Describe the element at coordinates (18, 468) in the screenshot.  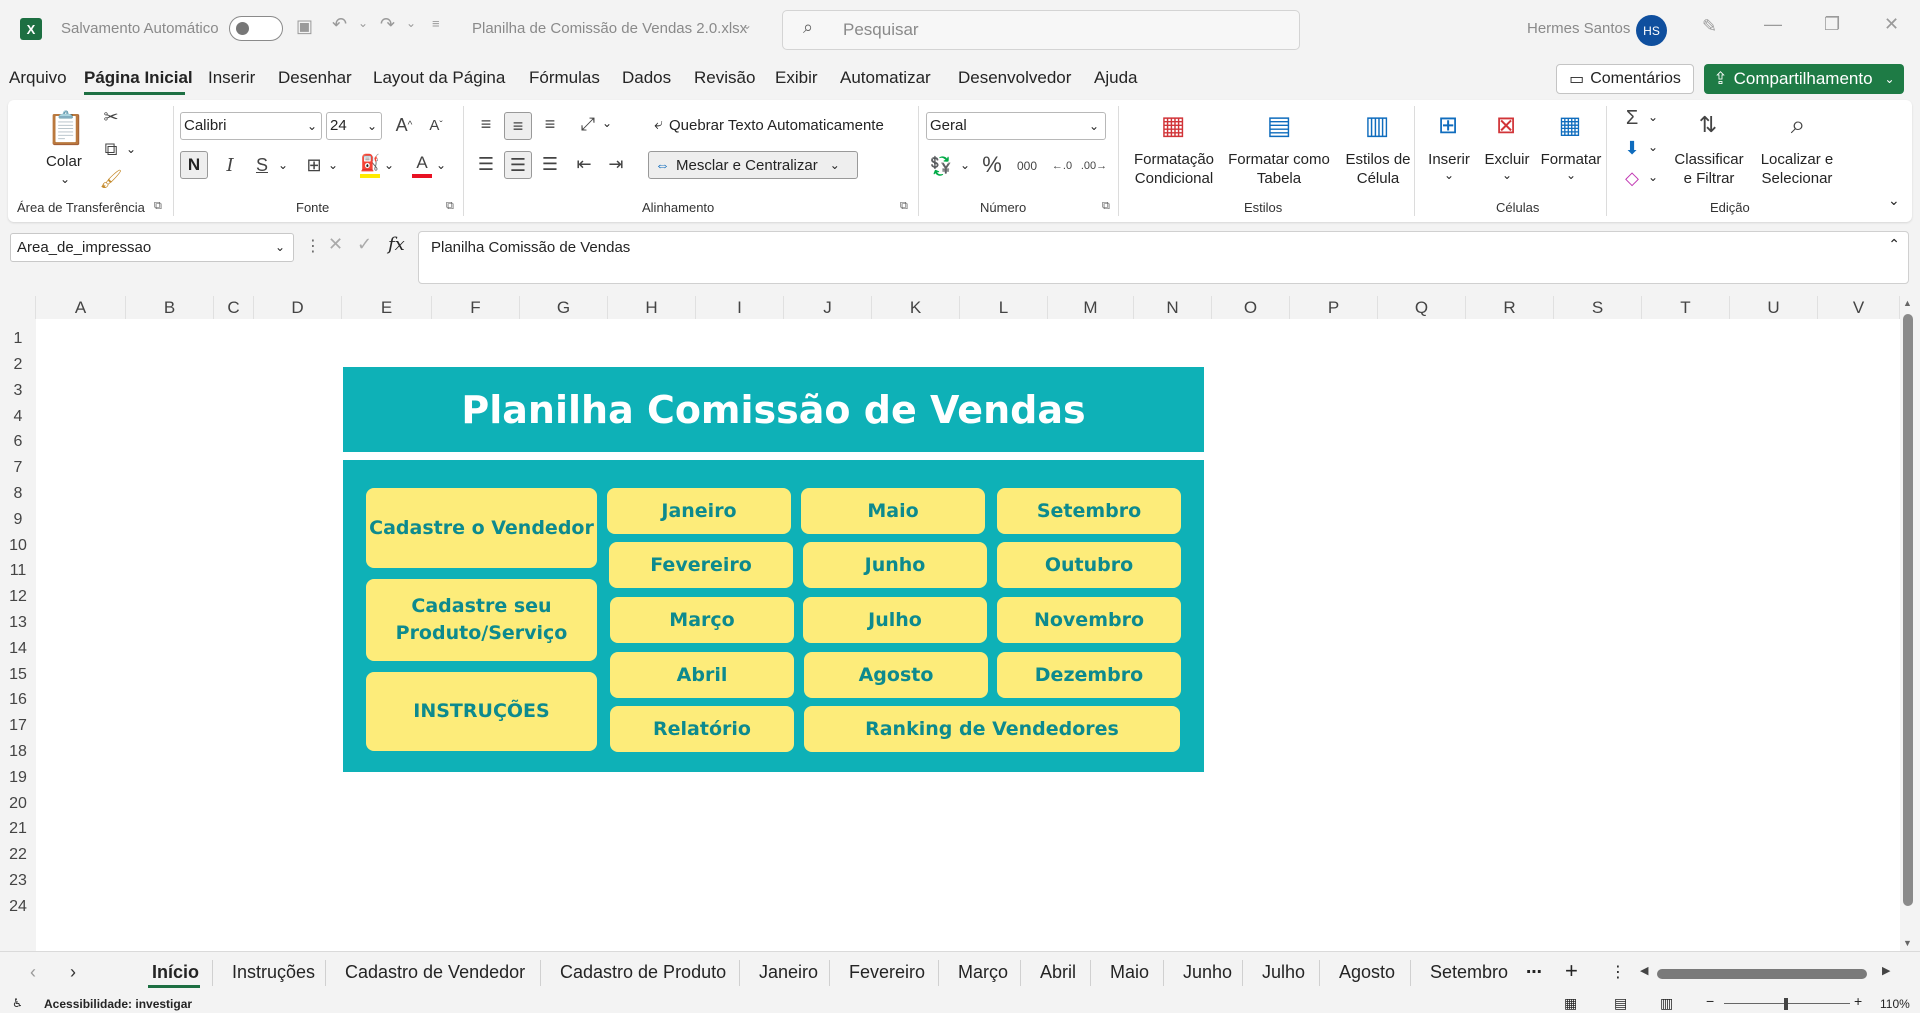
I see `row-header: 7` at that location.